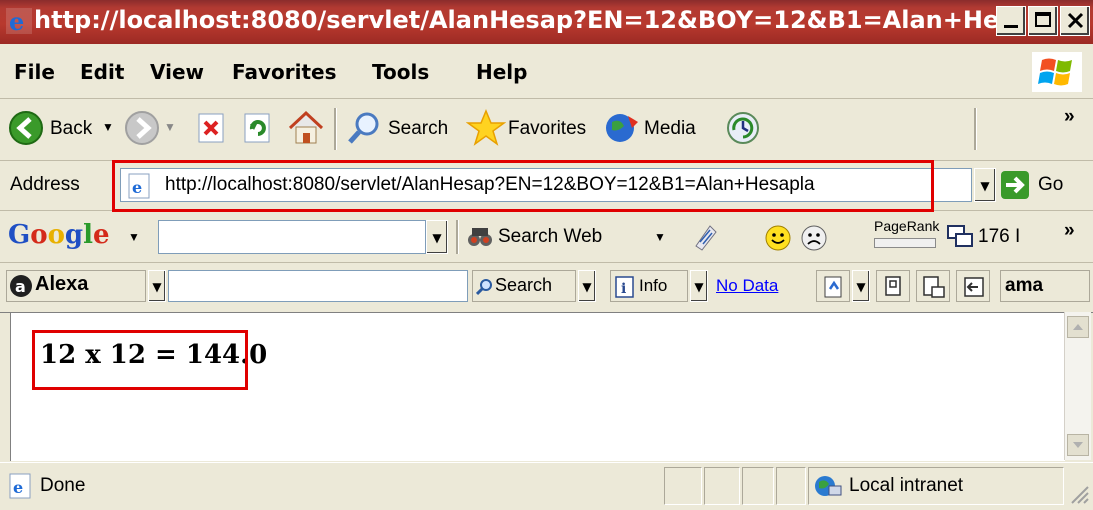 This screenshot has height=510, width=1093. Describe the element at coordinates (71, 129) in the screenshot. I see `back-button: Back` at that location.